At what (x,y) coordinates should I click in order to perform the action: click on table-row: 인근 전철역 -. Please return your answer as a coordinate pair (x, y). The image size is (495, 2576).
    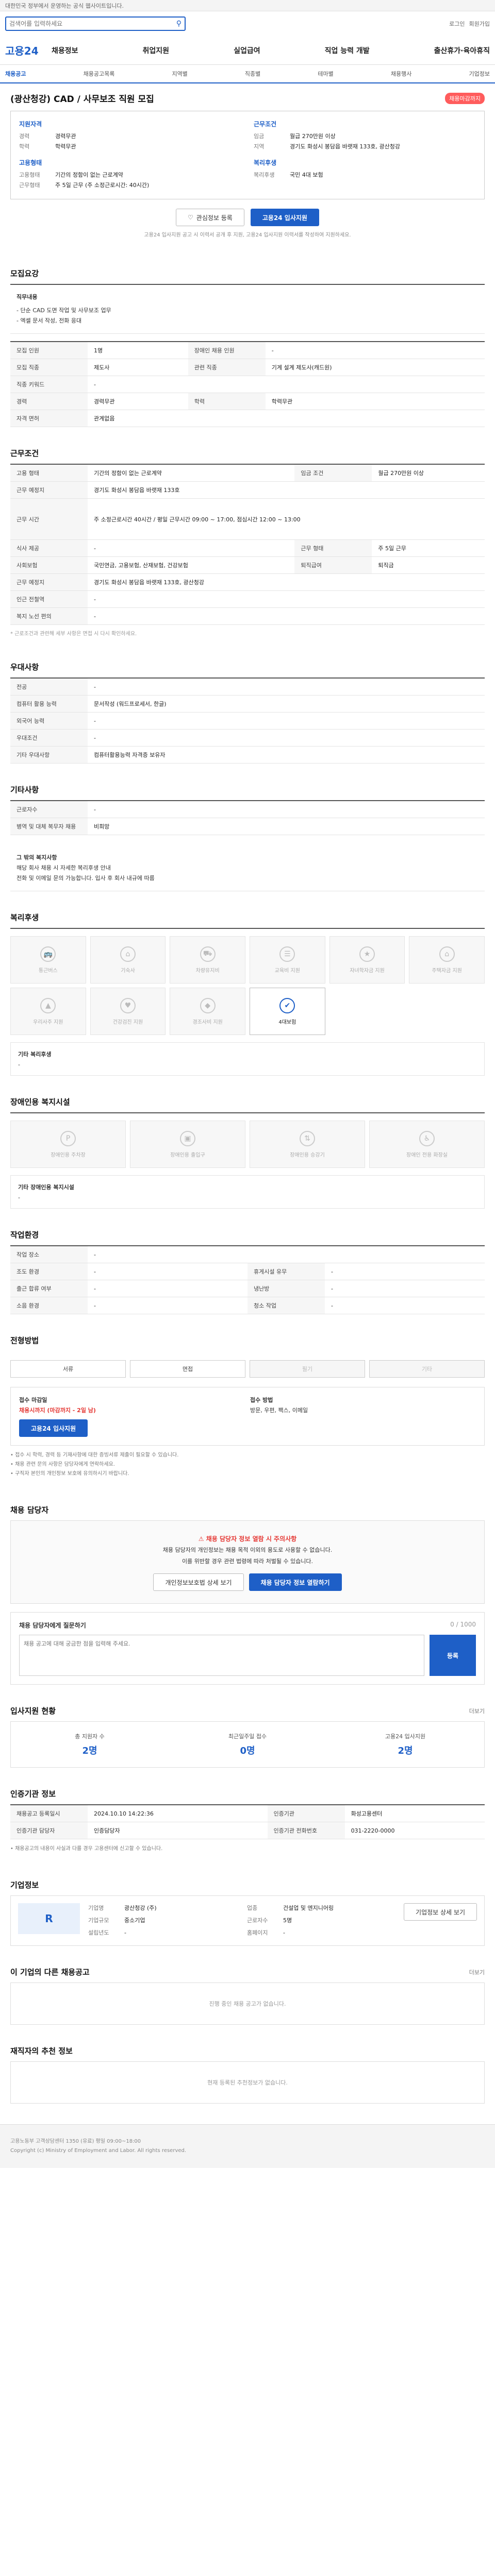
    Looking at the image, I should click on (247, 599).